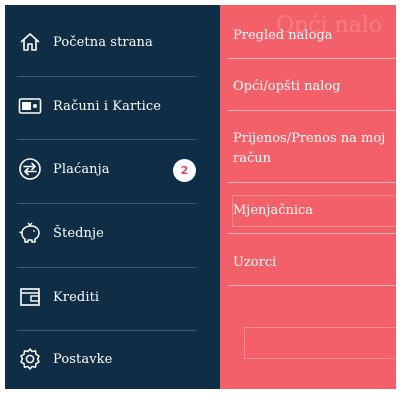 This screenshot has width=401, height=394. What do you see at coordinates (113, 169) in the screenshot?
I see `sidebar-item-payments: Plaćanja 2` at bounding box center [113, 169].